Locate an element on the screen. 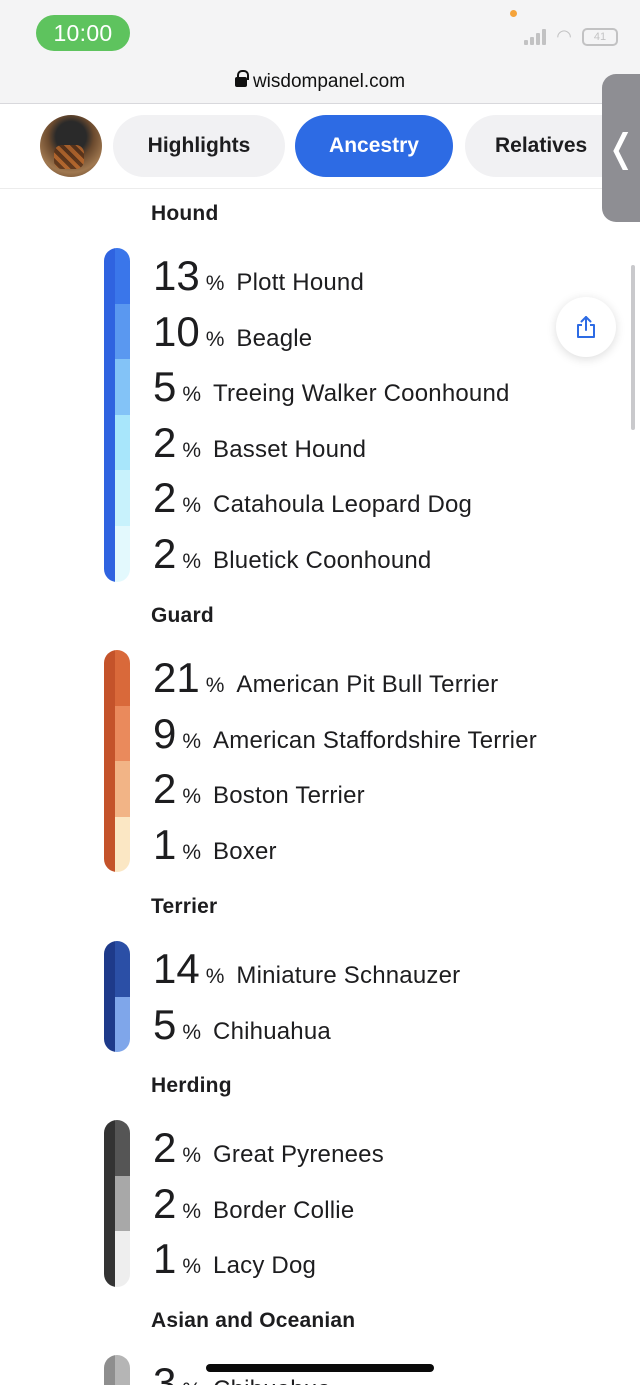  chevron-left-icon: ❬ is located at coordinates (621, 148).